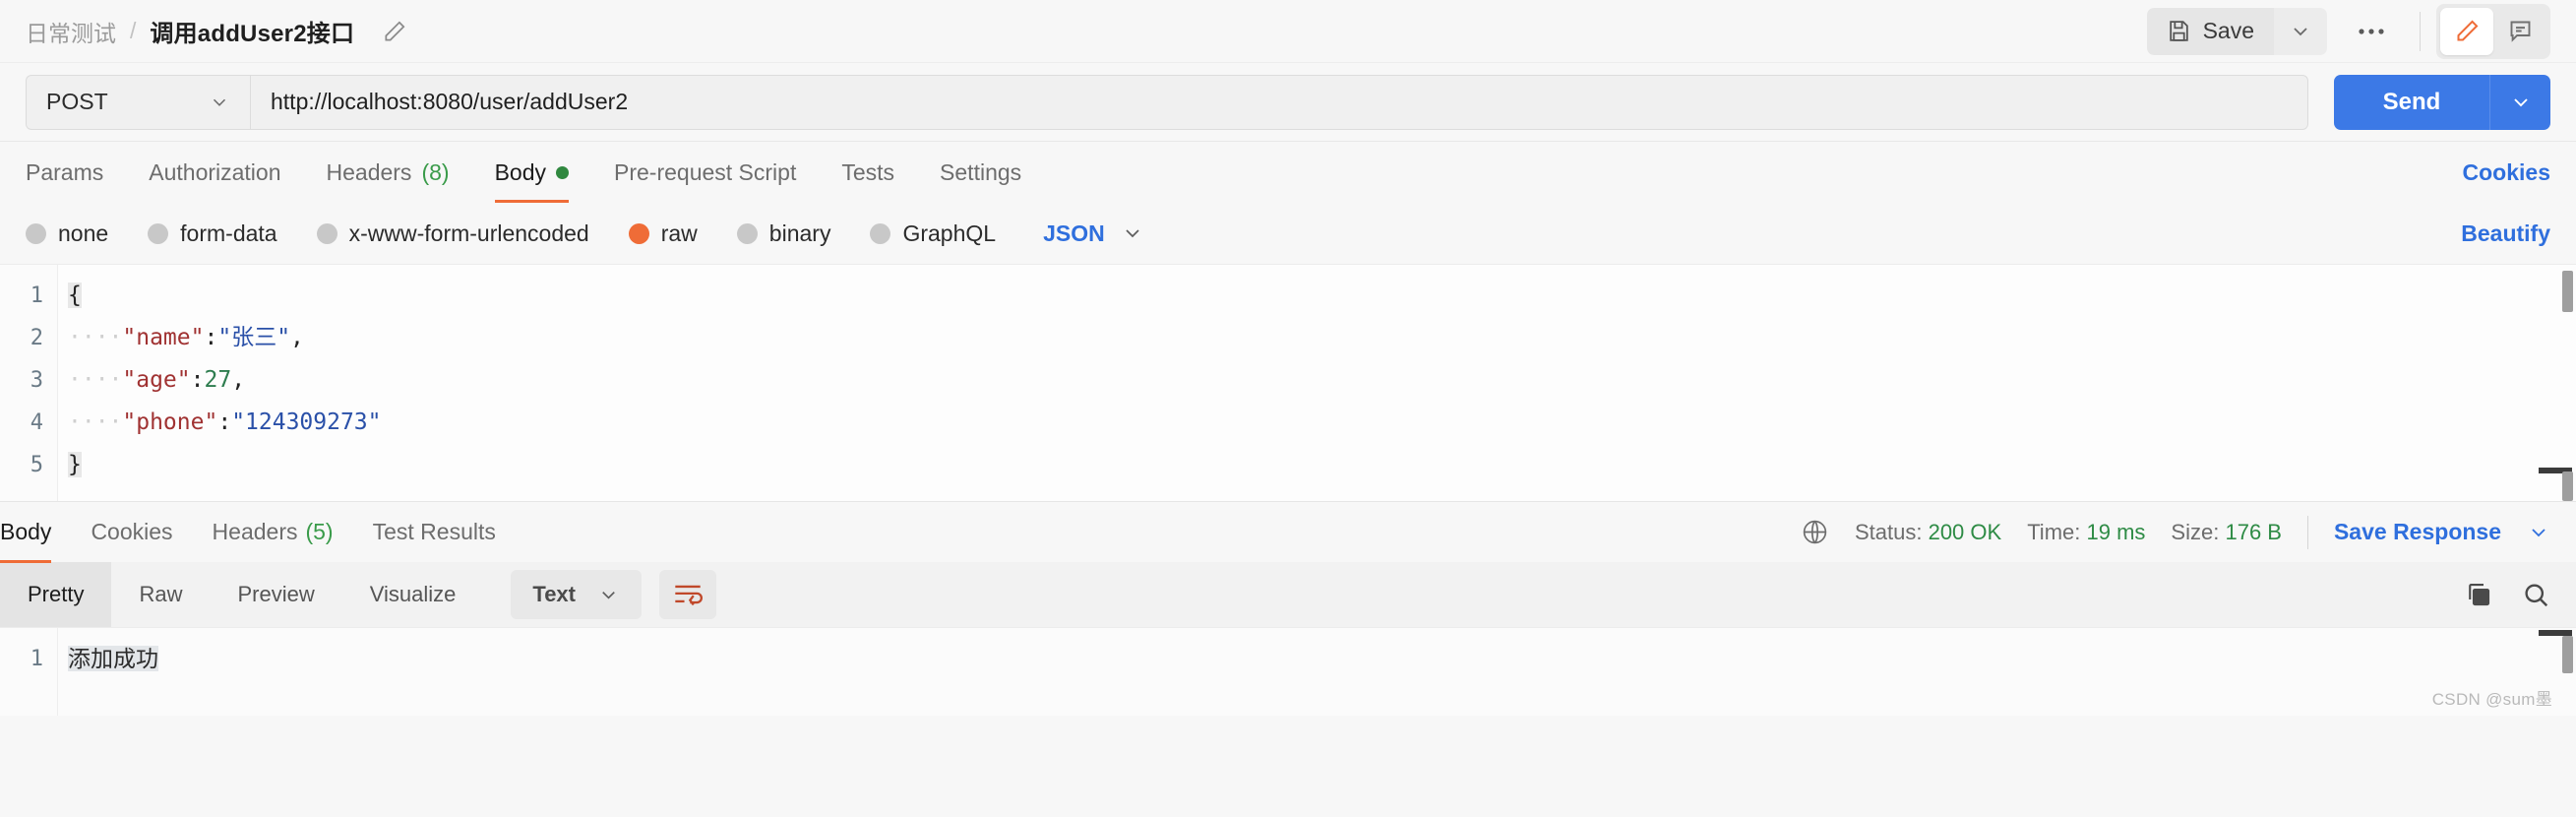 The image size is (2576, 817). What do you see at coordinates (394, 31) in the screenshot?
I see `rename-pencil-icon` at bounding box center [394, 31].